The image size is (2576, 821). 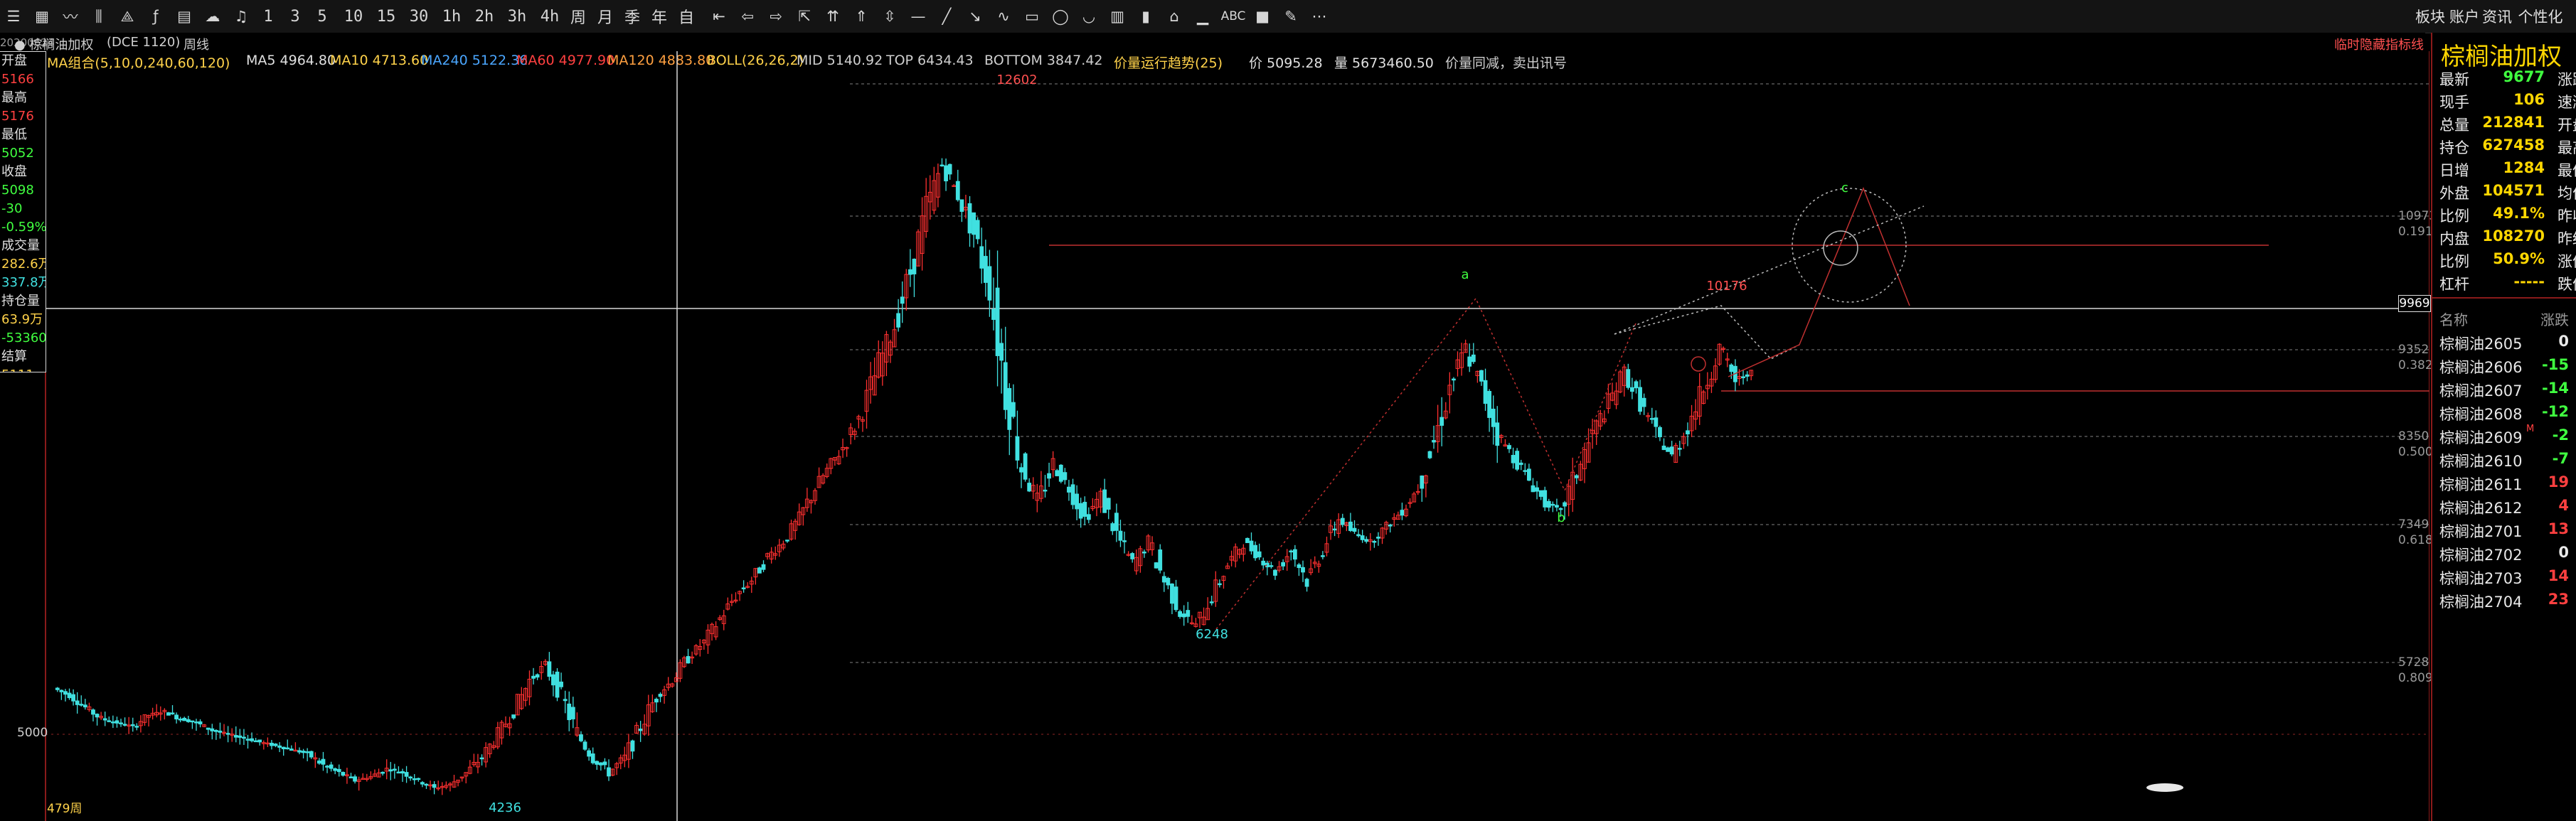 I want to click on contract-row: 棕榈油2612 4, so click(x=2507, y=507).